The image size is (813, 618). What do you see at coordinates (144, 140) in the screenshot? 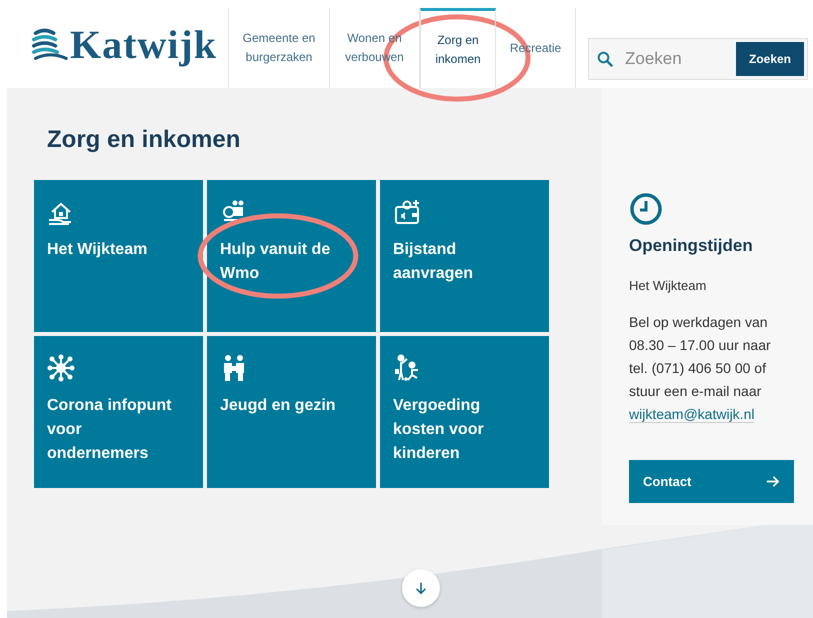
I see `page-title: Zorg en inkomen` at bounding box center [144, 140].